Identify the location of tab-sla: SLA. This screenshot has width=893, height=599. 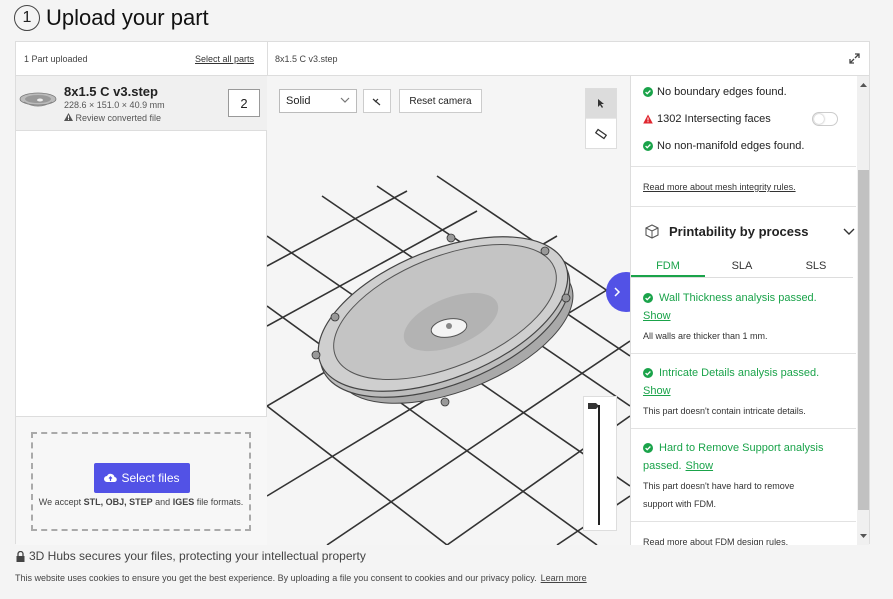
(742, 266).